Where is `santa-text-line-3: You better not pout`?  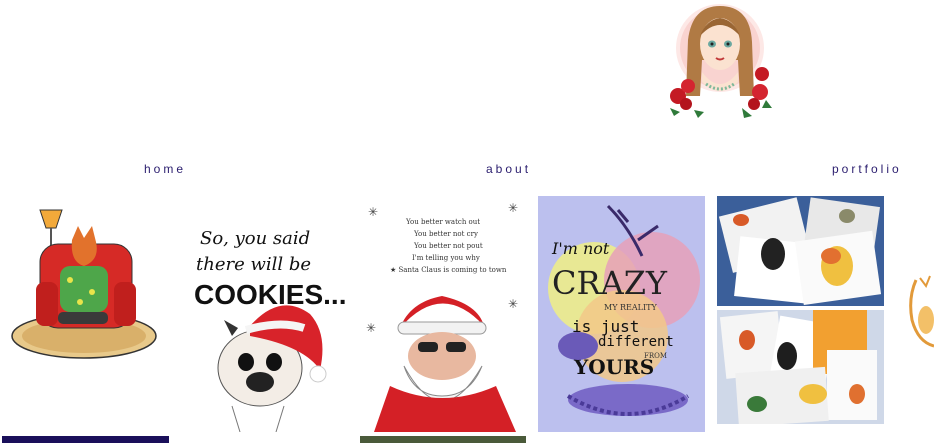 santa-text-line-3: You better not pout is located at coordinates (448, 246).